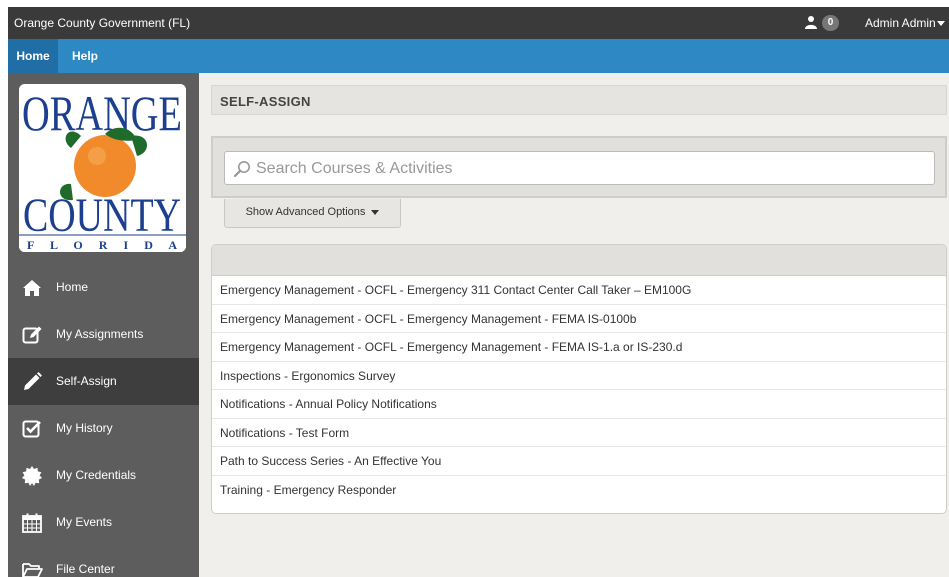  What do you see at coordinates (586, 169) in the screenshot?
I see `search-input` at bounding box center [586, 169].